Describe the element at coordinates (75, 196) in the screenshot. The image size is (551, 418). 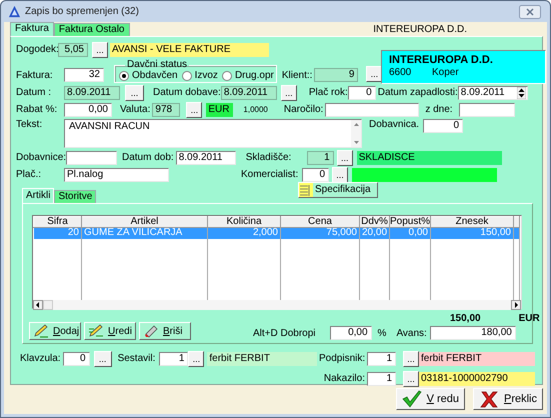
I see `tab: Storitve` at that location.